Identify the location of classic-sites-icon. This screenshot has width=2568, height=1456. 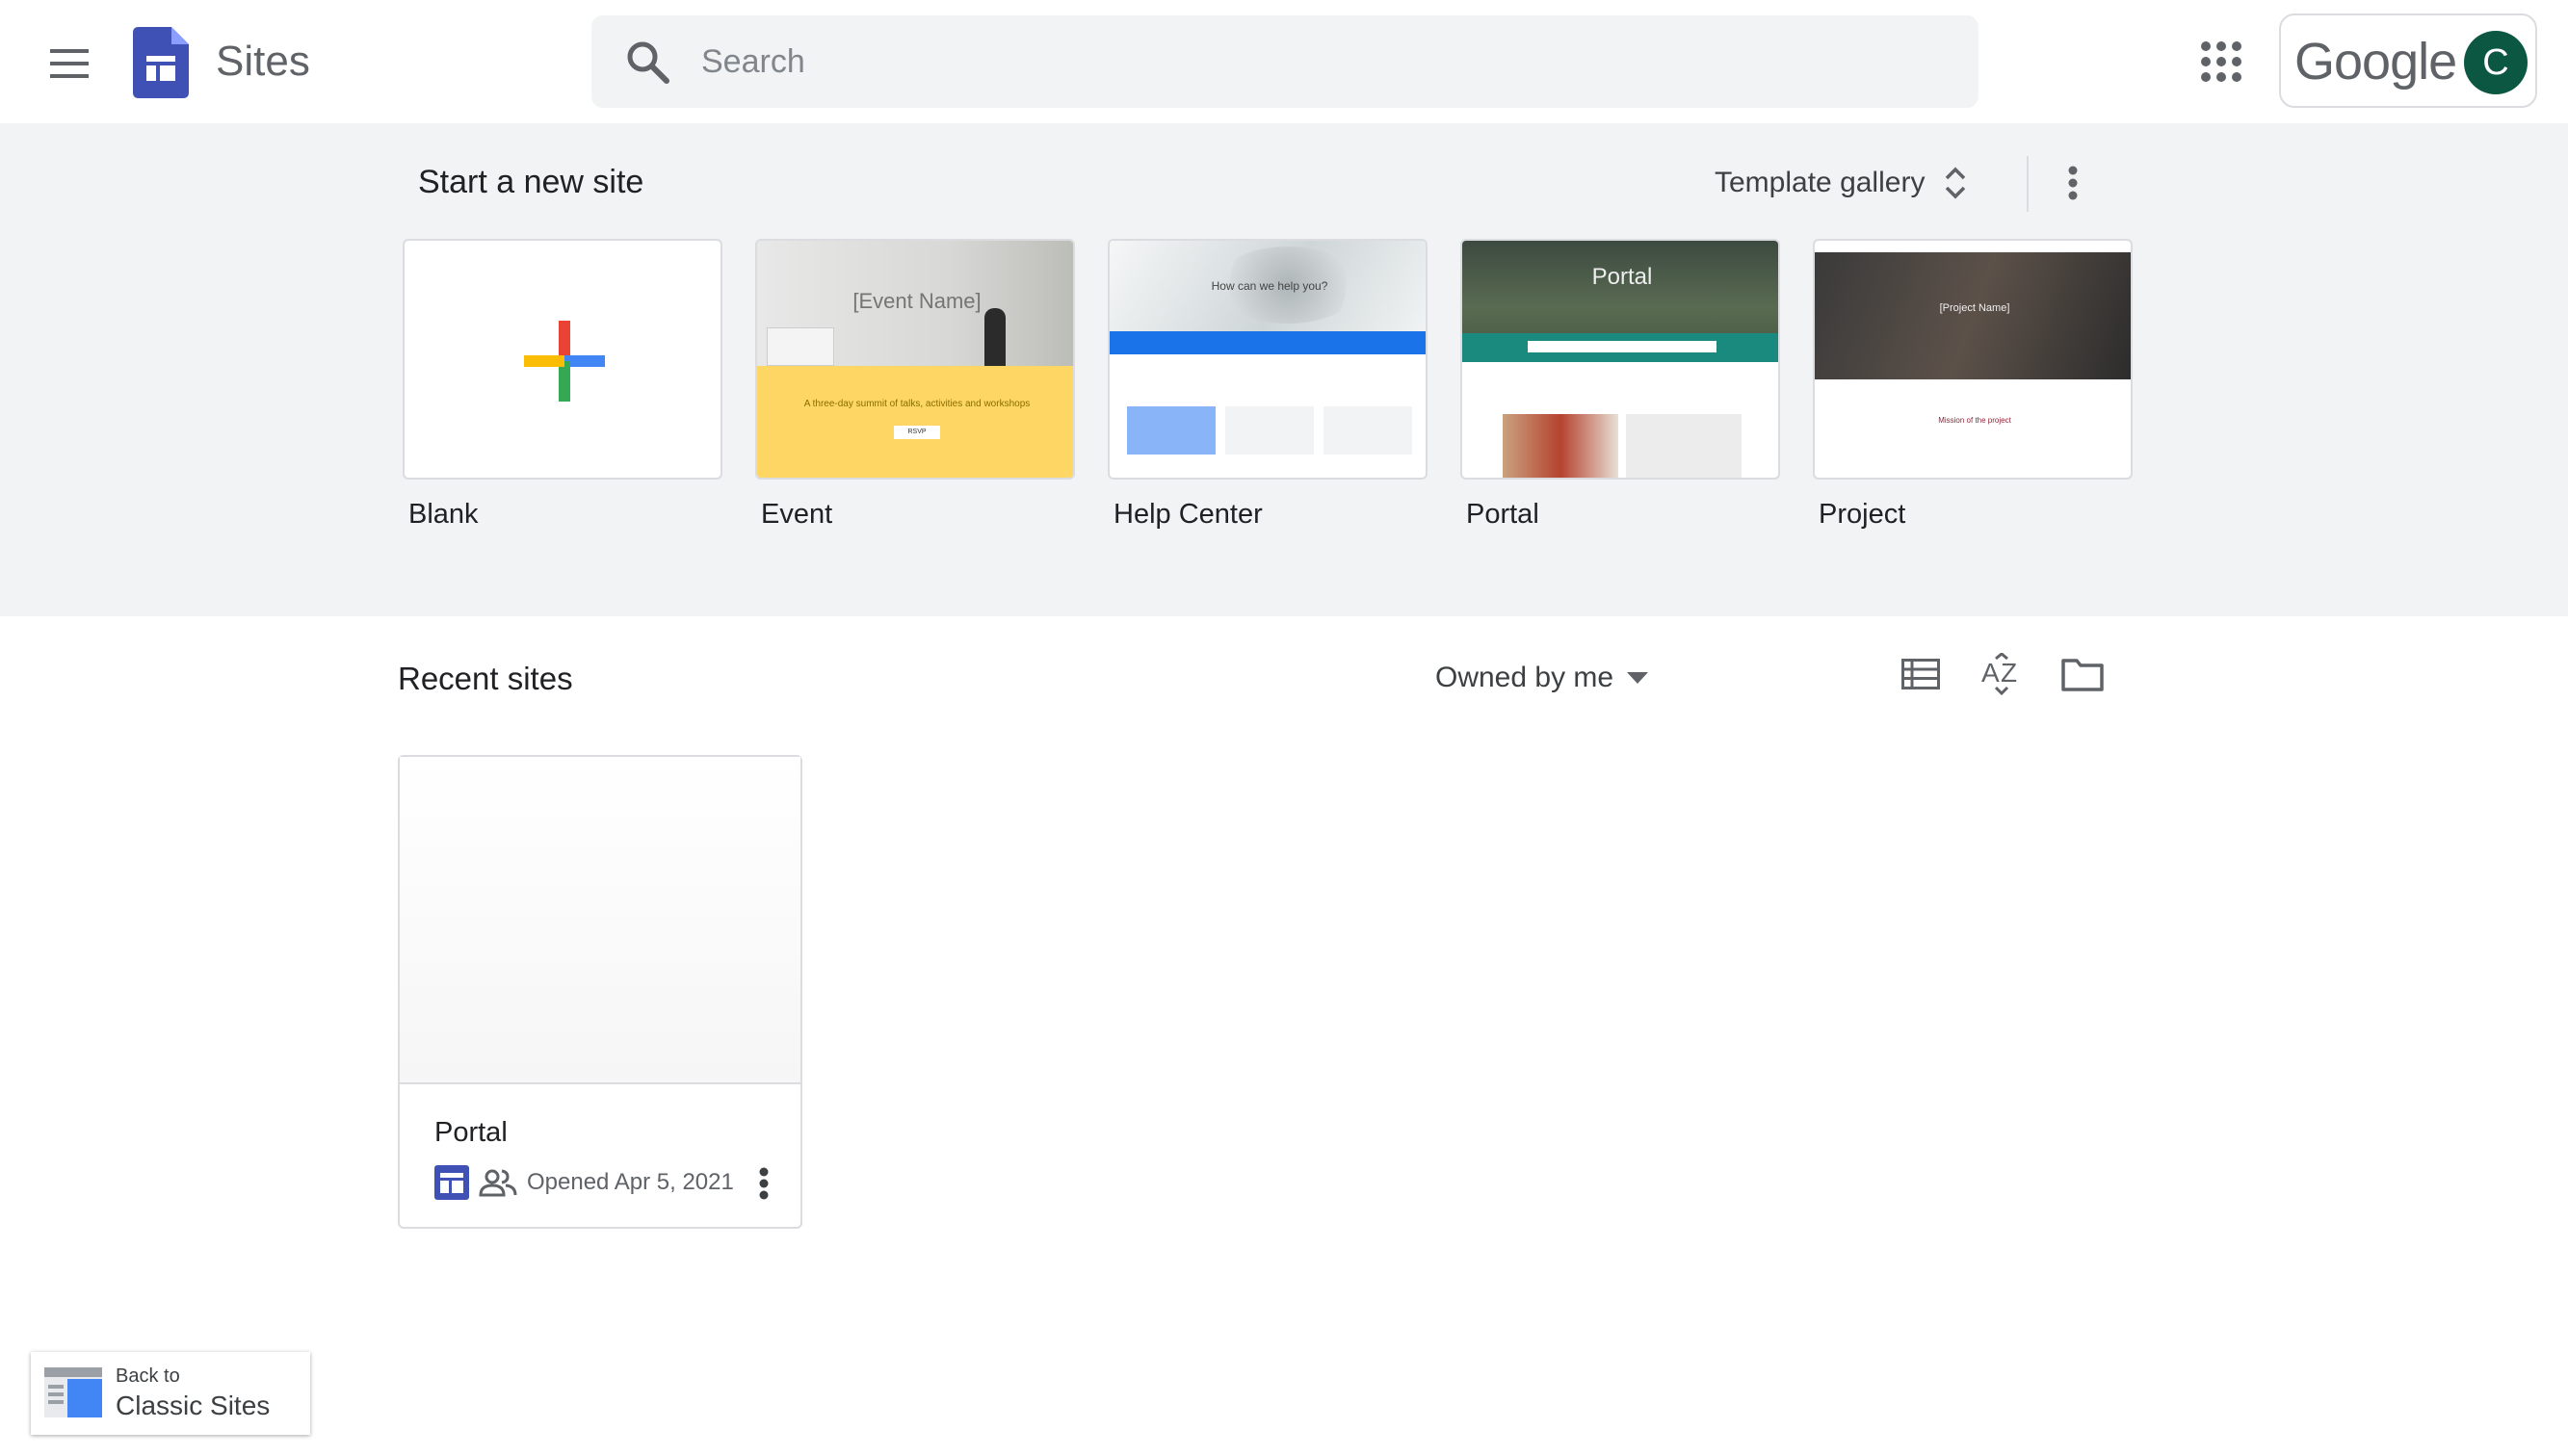
(73, 1392).